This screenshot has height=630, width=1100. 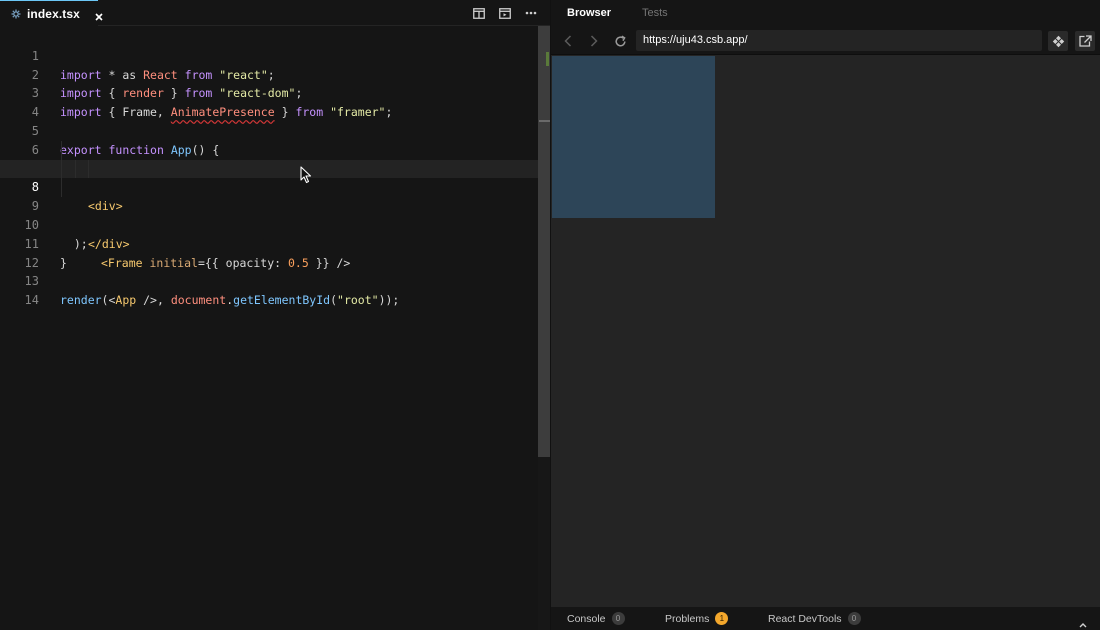 What do you see at coordinates (269, 252) in the screenshot?
I see `code-line: 12` at bounding box center [269, 252].